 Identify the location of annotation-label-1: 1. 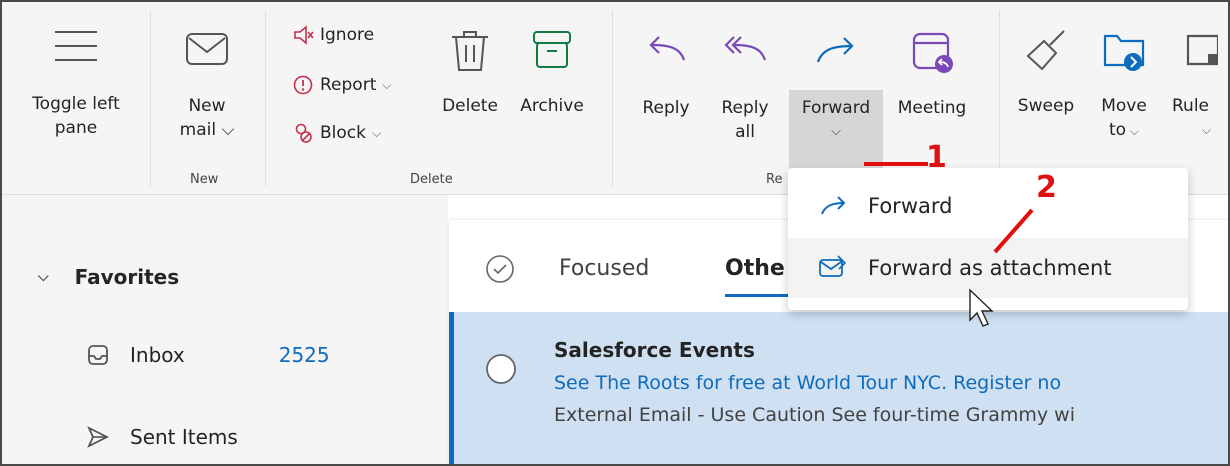
(936, 157).